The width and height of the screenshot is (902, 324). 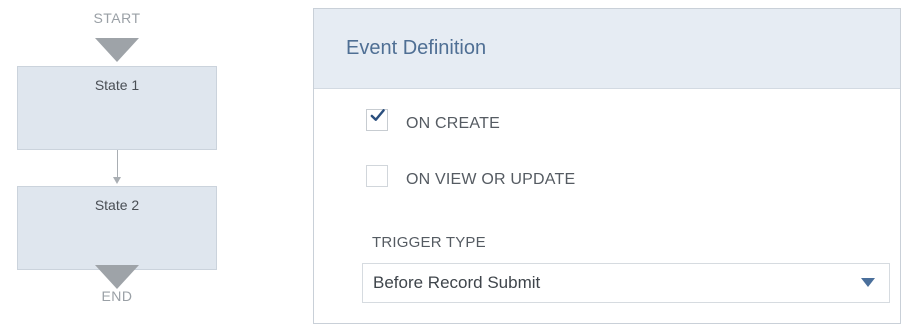 I want to click on panel-title: Event Definition, so click(x=416, y=48).